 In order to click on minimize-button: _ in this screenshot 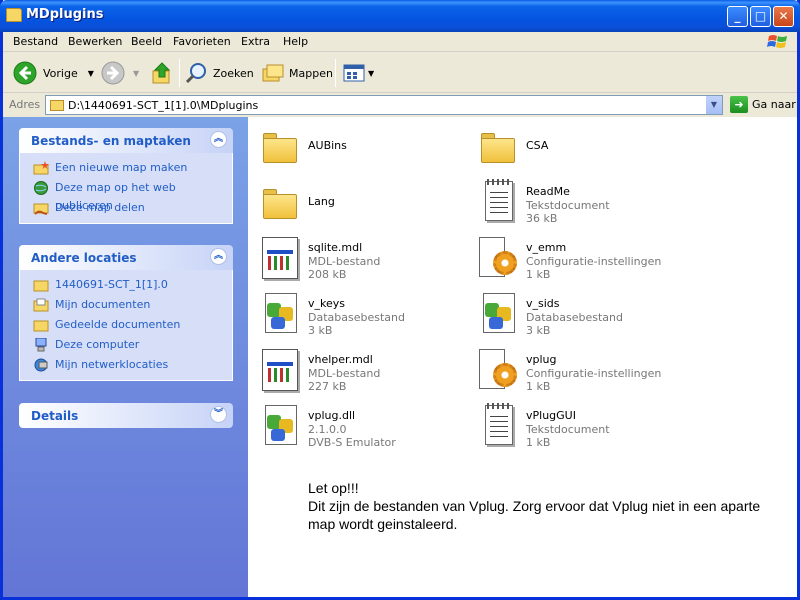, I will do `click(737, 16)`.